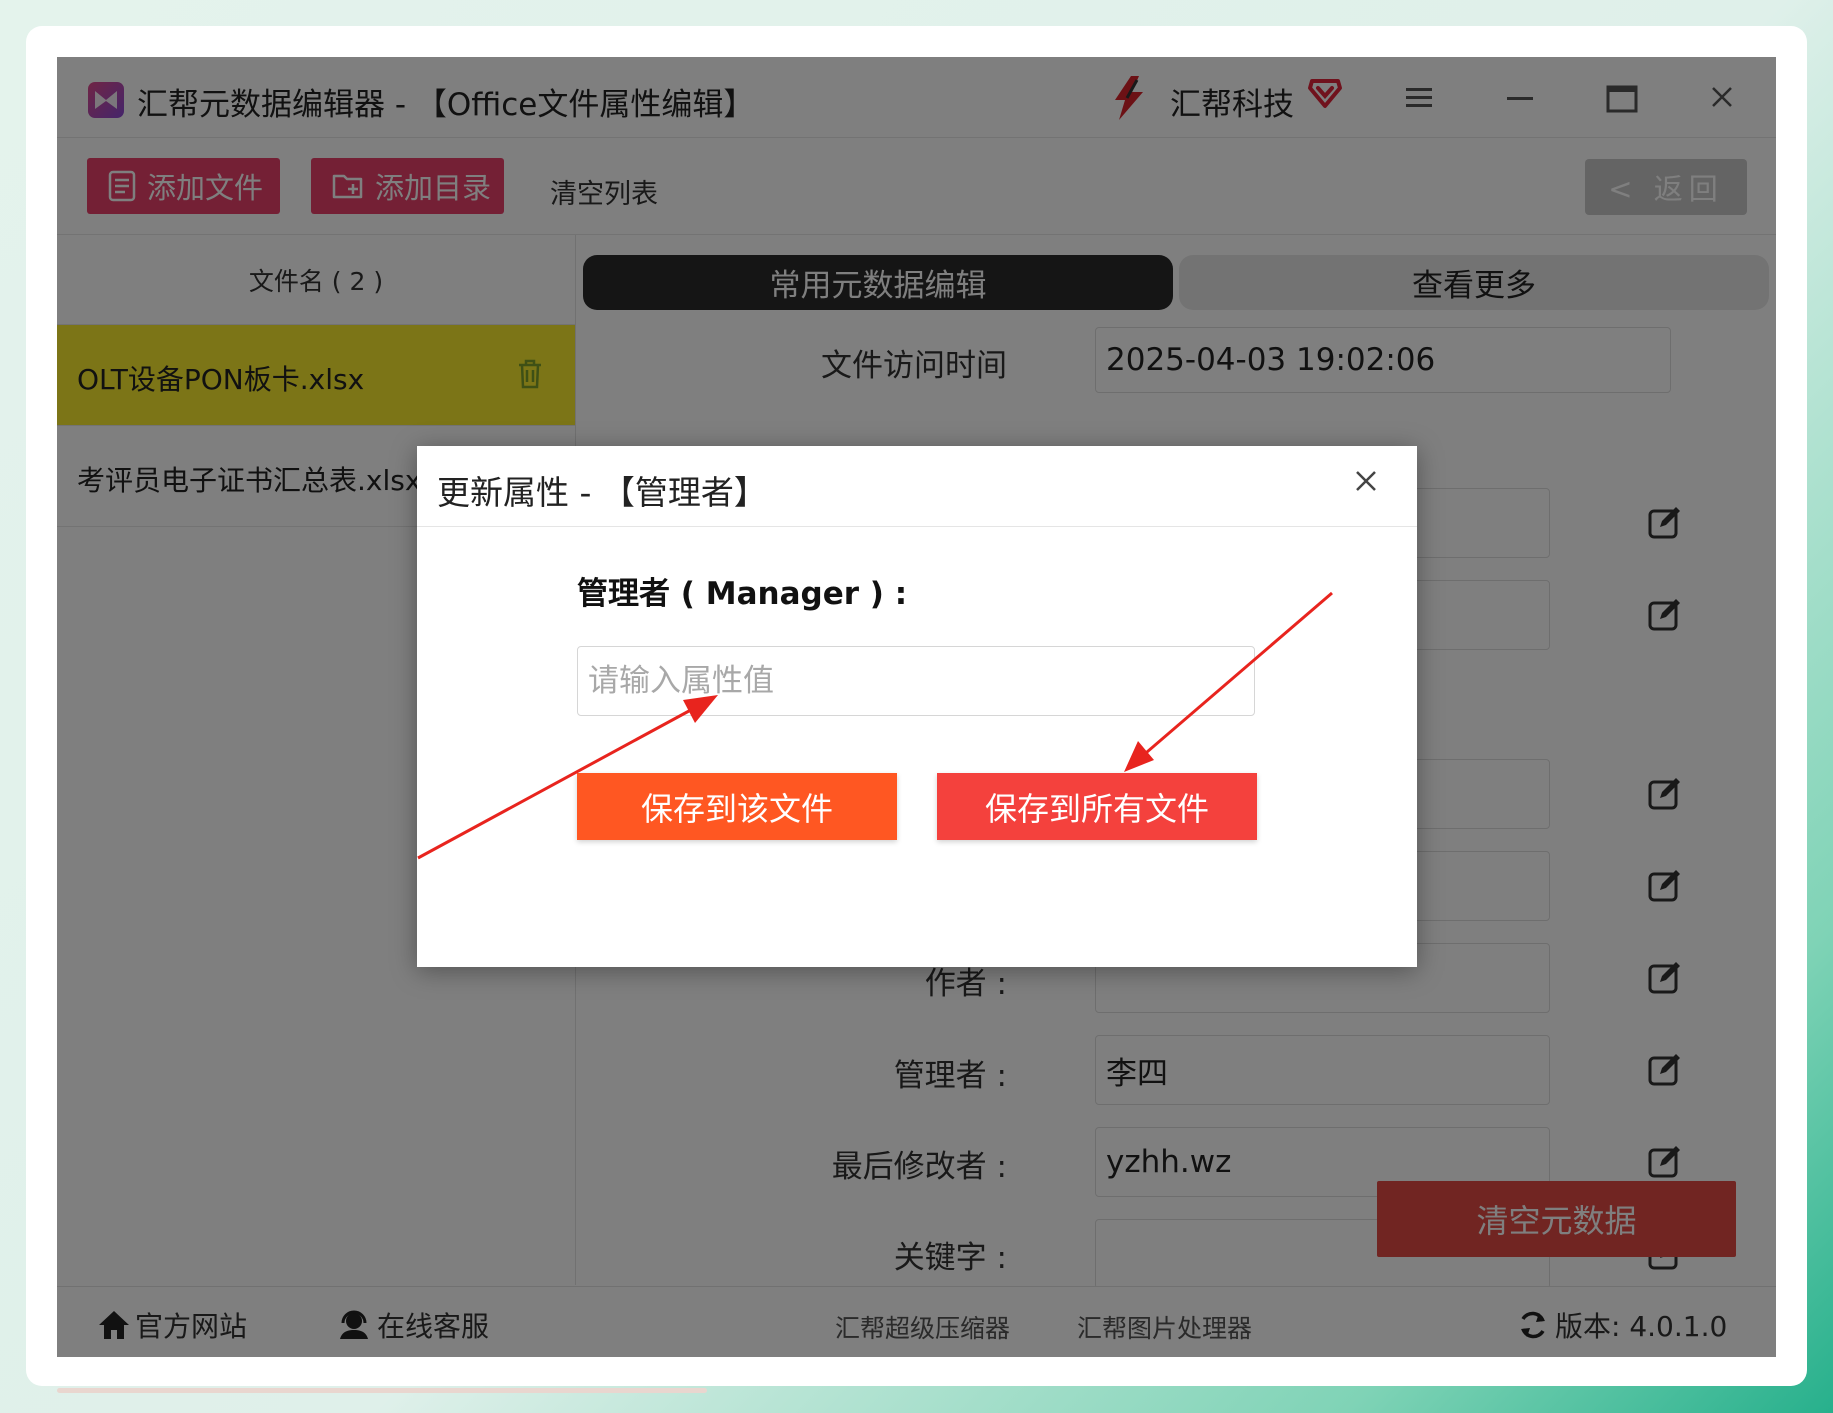 This screenshot has height=1413, width=1833. Describe the element at coordinates (1097, 806) in the screenshot. I see `save-to-all-files-button: 保存到所有文件` at that location.